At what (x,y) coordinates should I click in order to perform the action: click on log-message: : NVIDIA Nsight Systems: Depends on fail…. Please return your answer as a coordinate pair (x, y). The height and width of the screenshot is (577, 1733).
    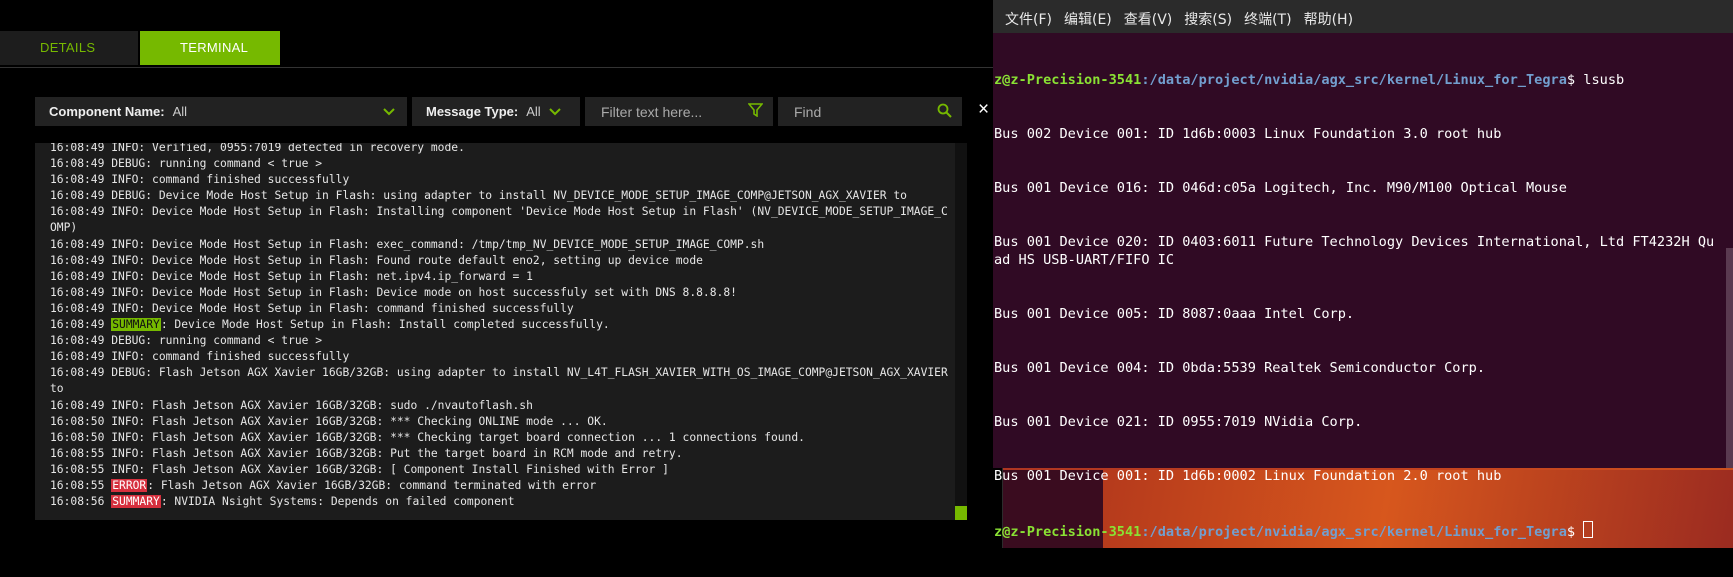
    Looking at the image, I should click on (337, 502).